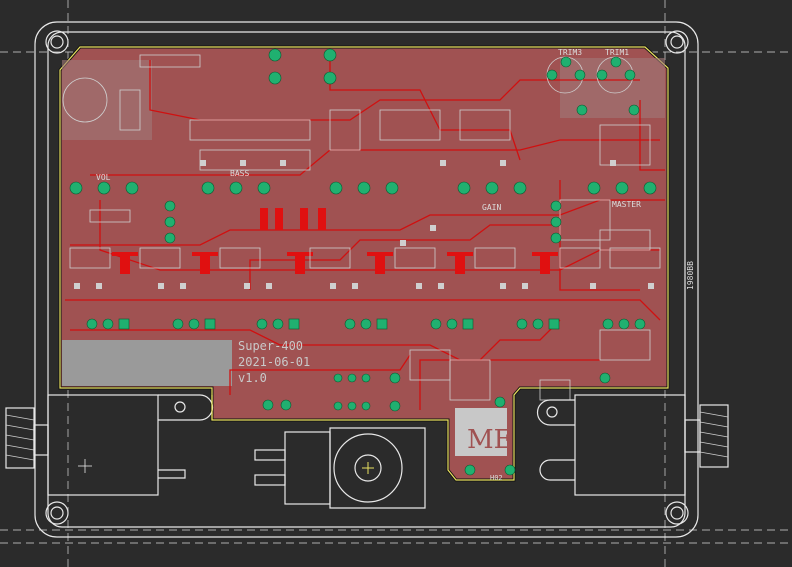 This screenshot has height=567, width=792. What do you see at coordinates (626, 204) in the screenshot?
I see `label-master: MASTER` at bounding box center [626, 204].